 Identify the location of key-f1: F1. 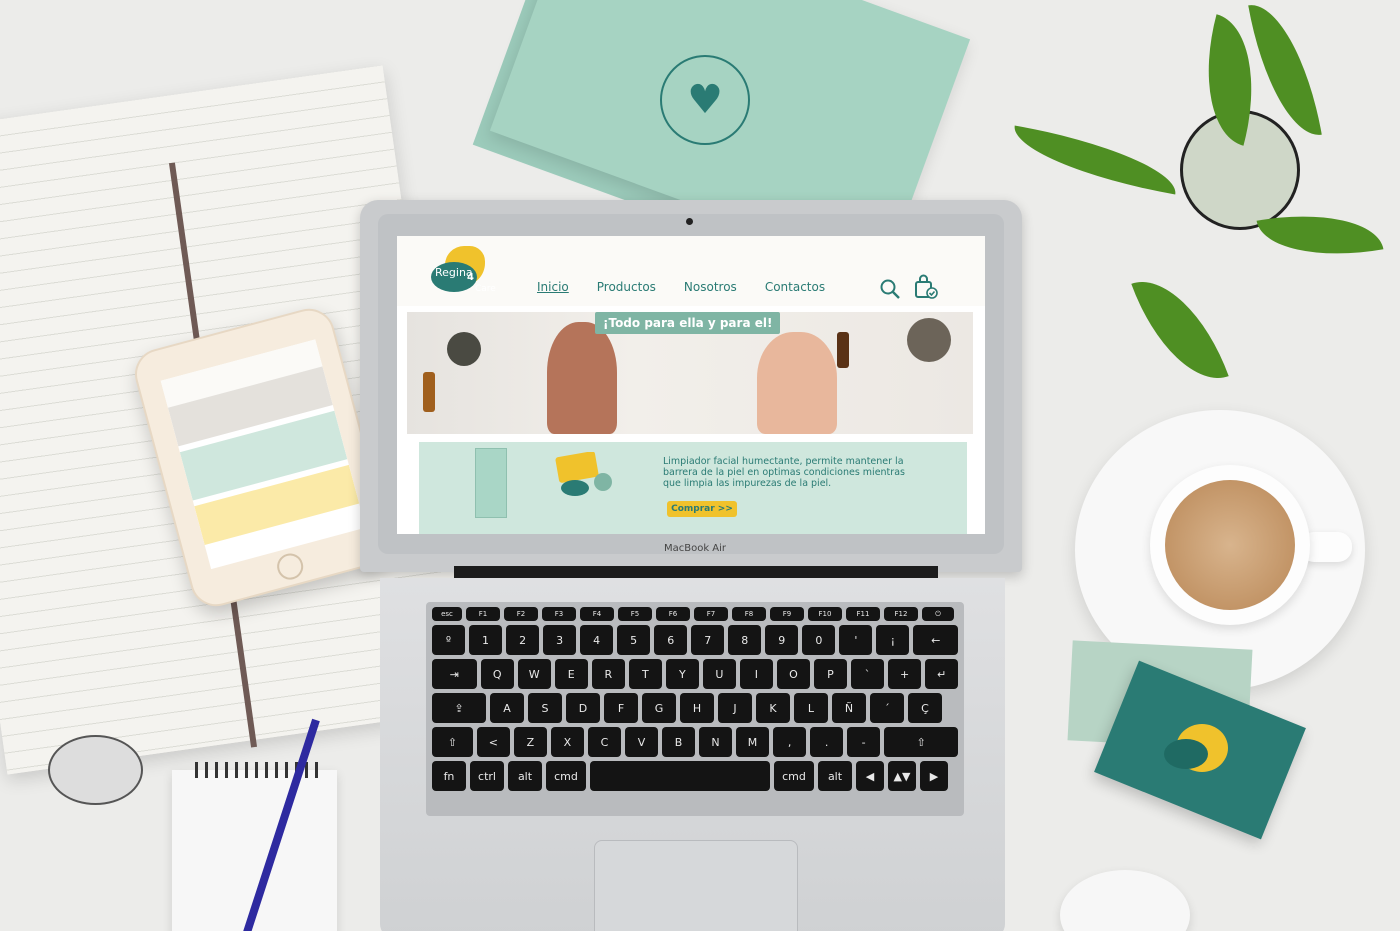
(483, 614).